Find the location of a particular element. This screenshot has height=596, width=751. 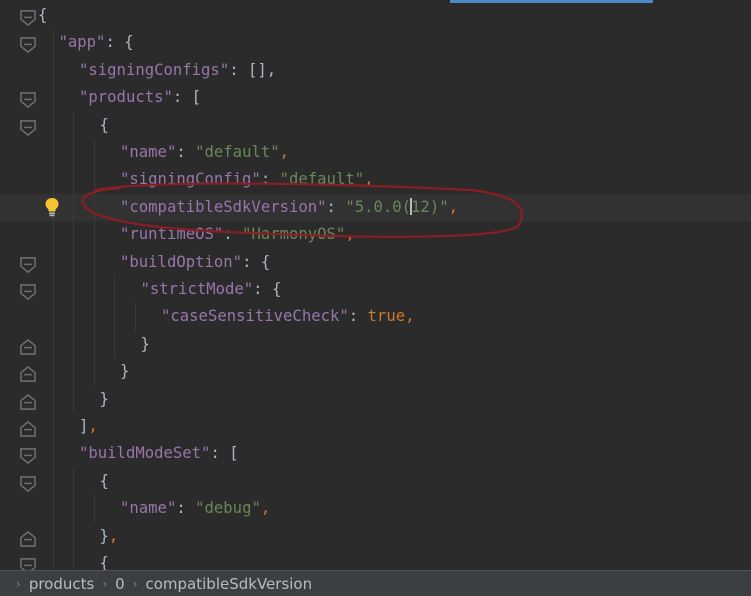

code-line: "signingConfigs": [], is located at coordinates (157, 70).